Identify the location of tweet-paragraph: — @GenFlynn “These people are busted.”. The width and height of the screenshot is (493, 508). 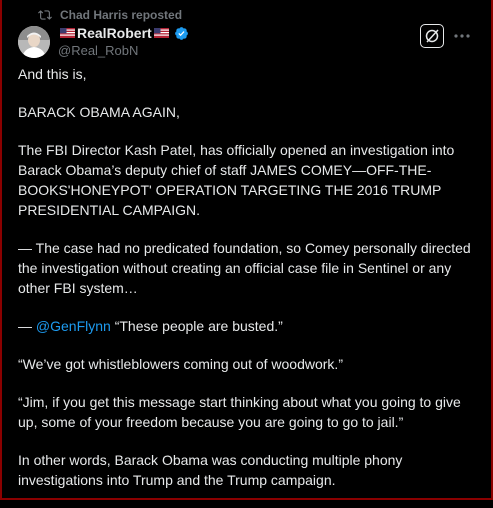
(245, 326).